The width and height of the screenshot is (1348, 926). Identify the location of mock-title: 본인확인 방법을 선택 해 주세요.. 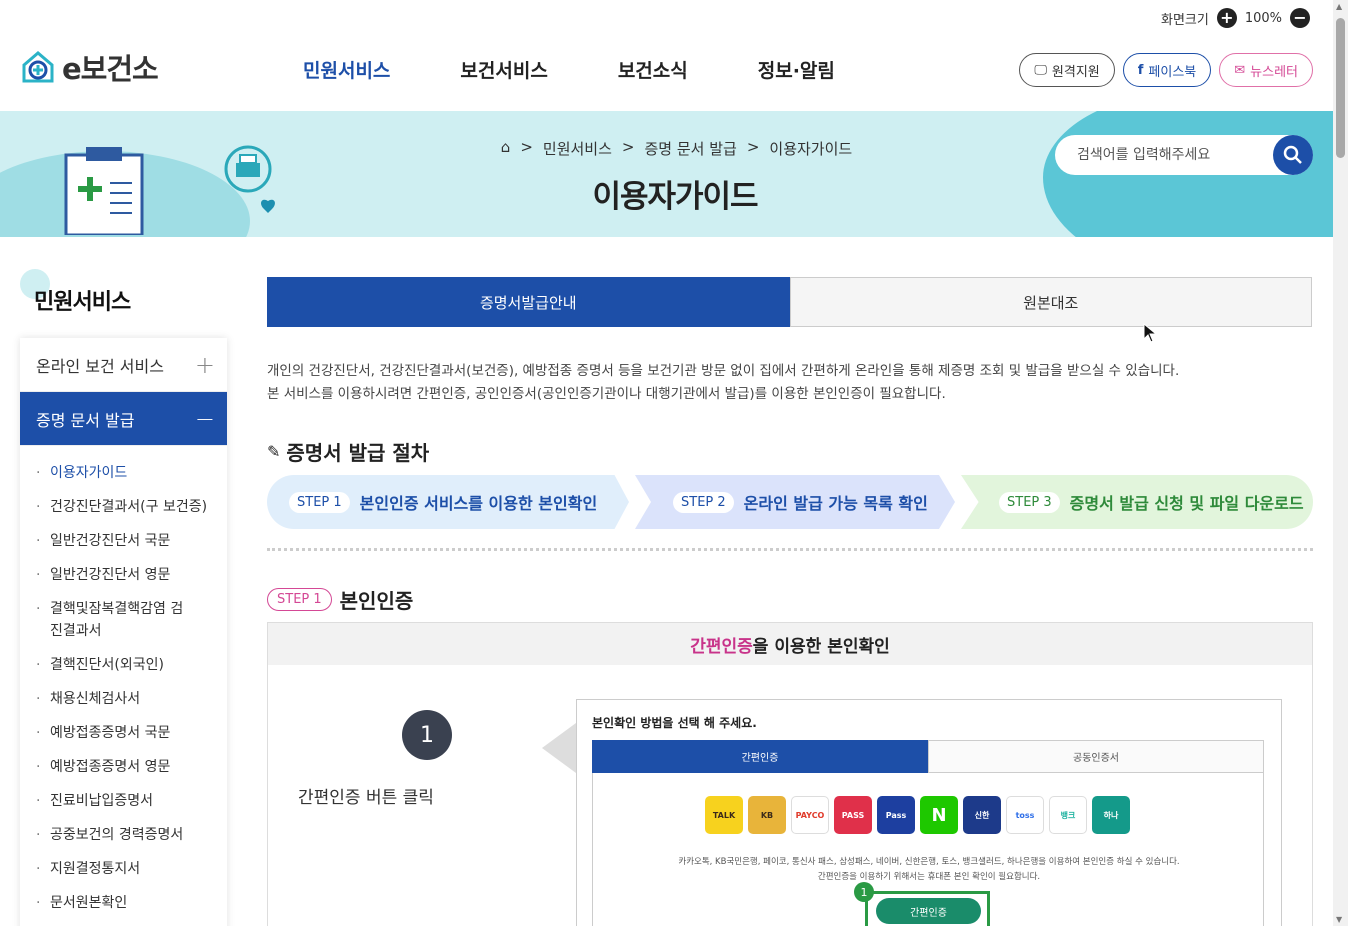
(674, 723).